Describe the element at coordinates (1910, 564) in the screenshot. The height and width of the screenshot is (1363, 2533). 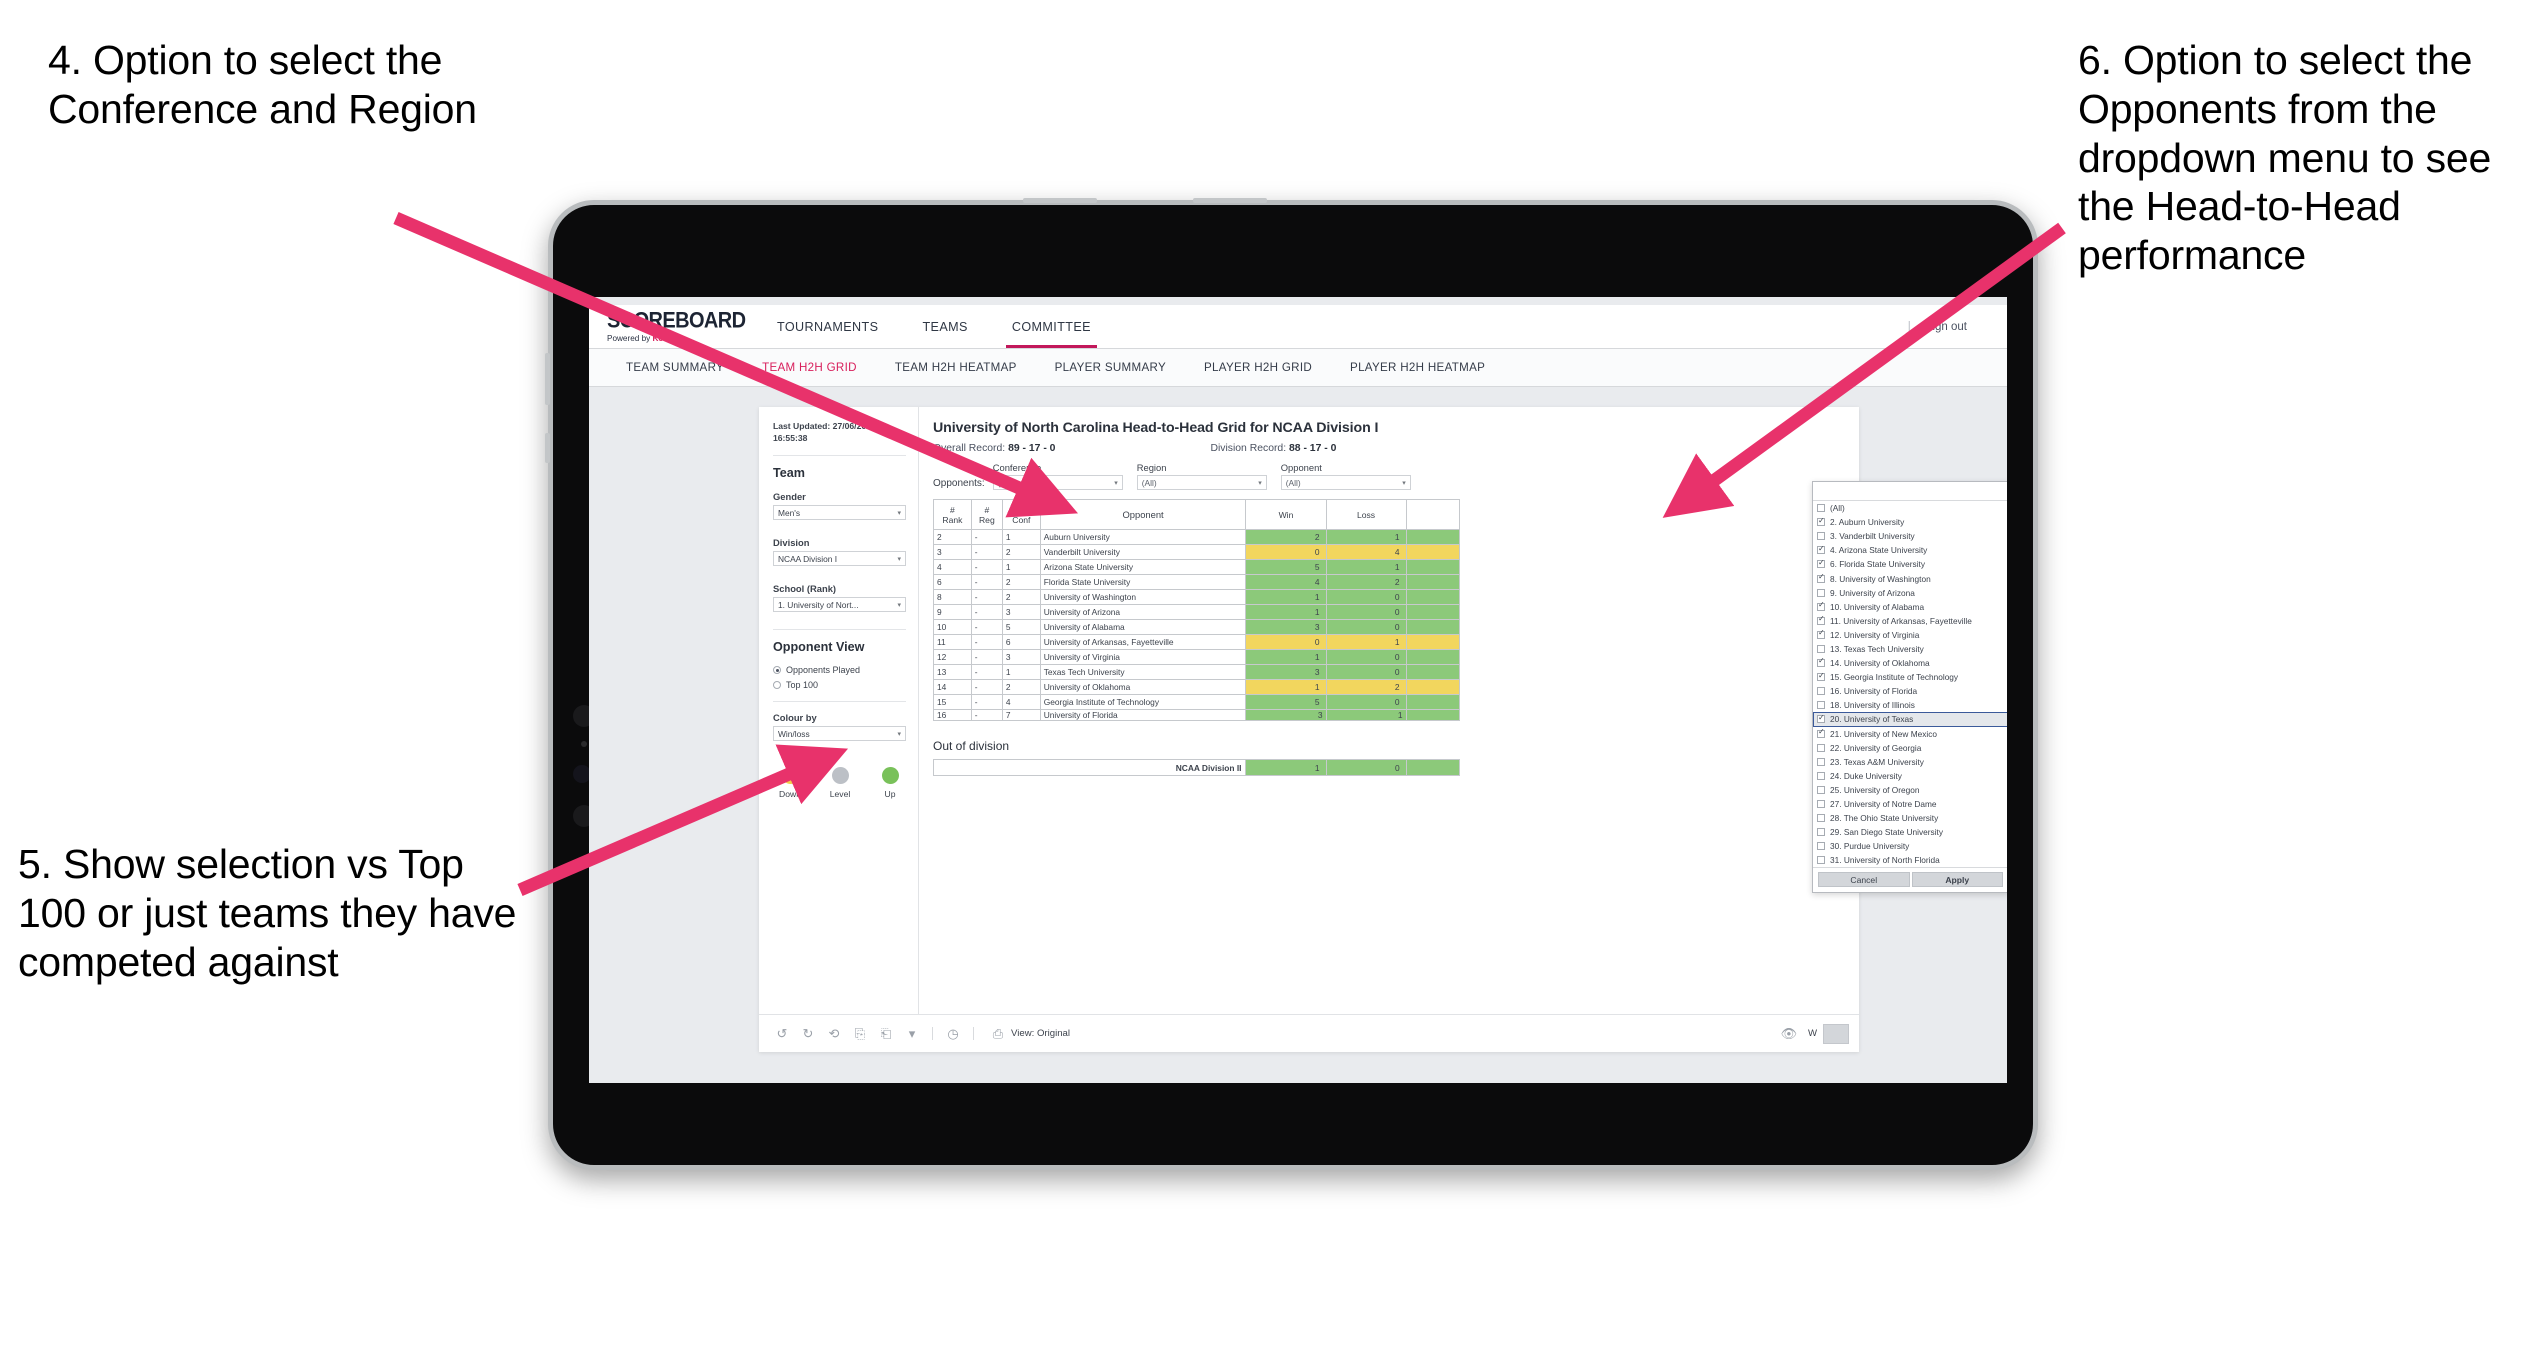
I see `opponent-option: 6. Florida State University` at that location.